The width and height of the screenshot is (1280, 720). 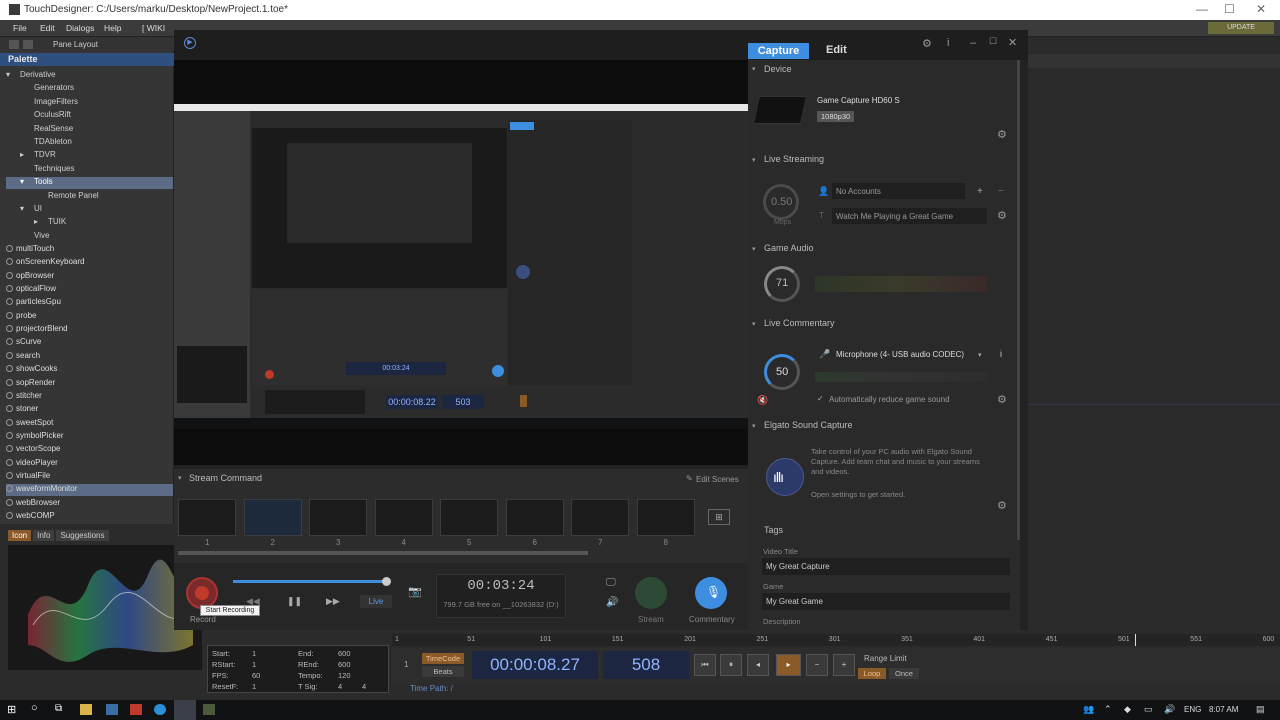 What do you see at coordinates (136, 709) in the screenshot?
I see `vivaldi-icon` at bounding box center [136, 709].